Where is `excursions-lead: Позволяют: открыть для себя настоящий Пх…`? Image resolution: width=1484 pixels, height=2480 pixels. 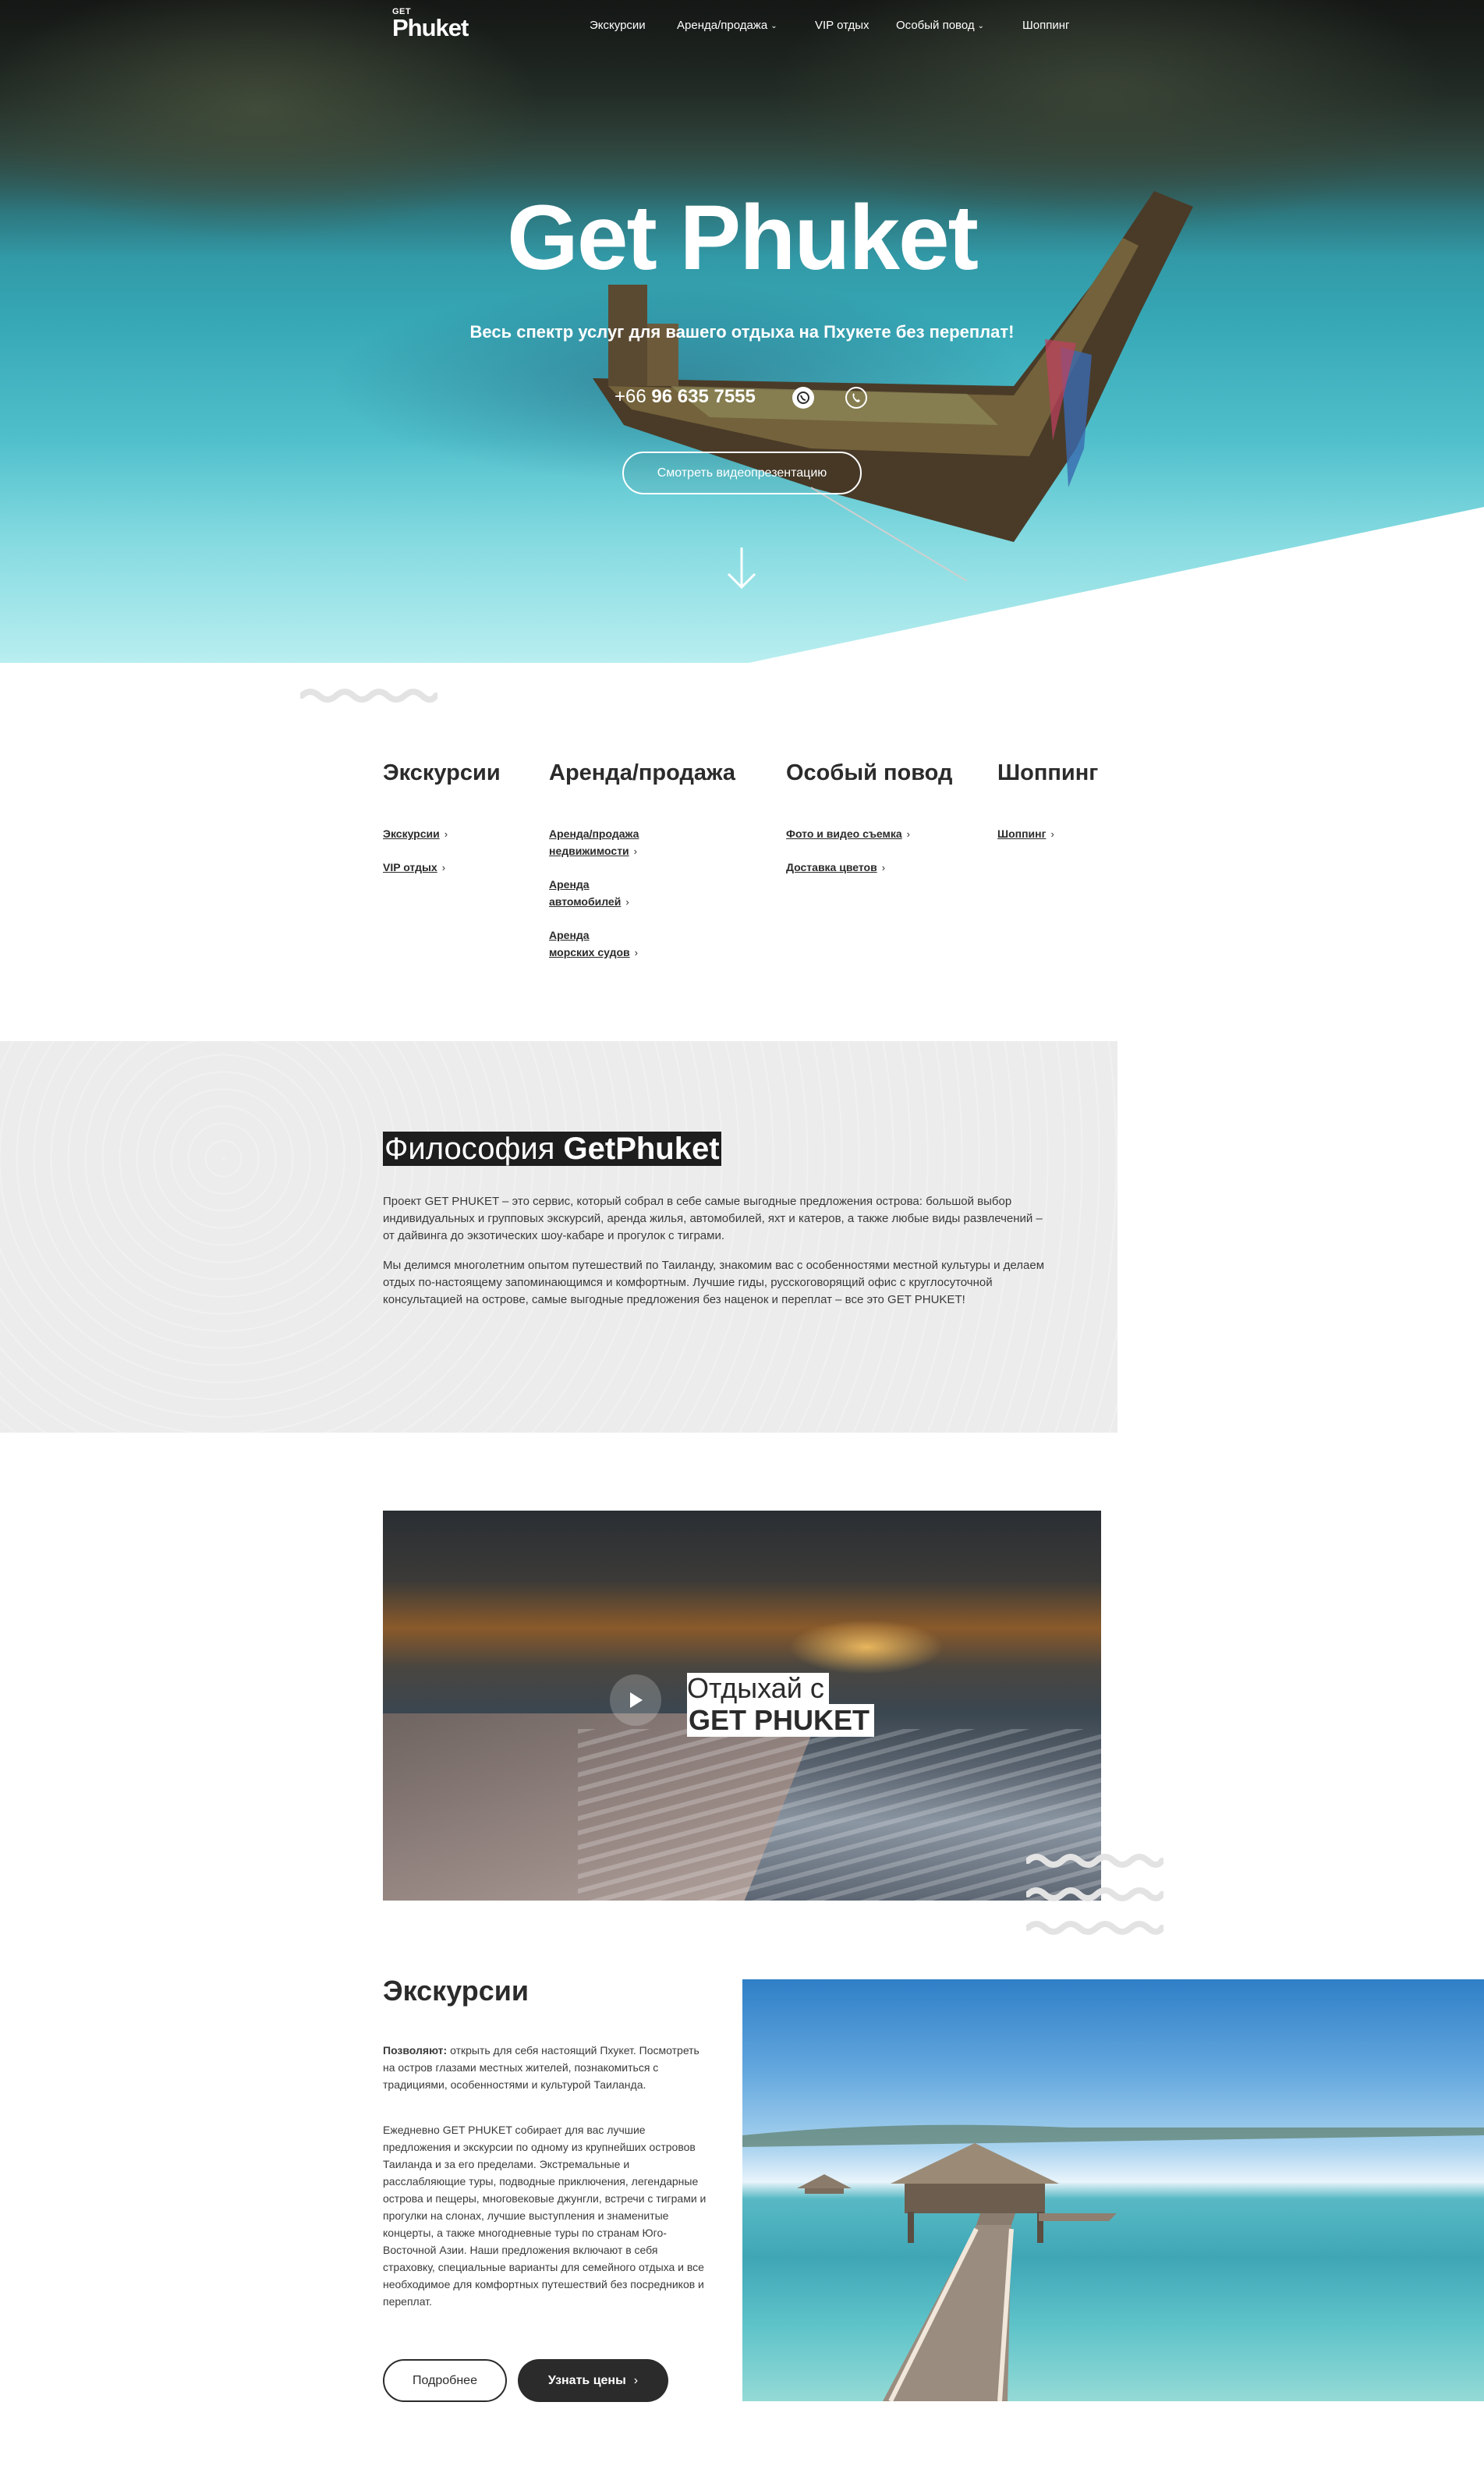
excursions-lead: Позволяют: открыть для себя настоящий Пх… is located at coordinates (546, 2067).